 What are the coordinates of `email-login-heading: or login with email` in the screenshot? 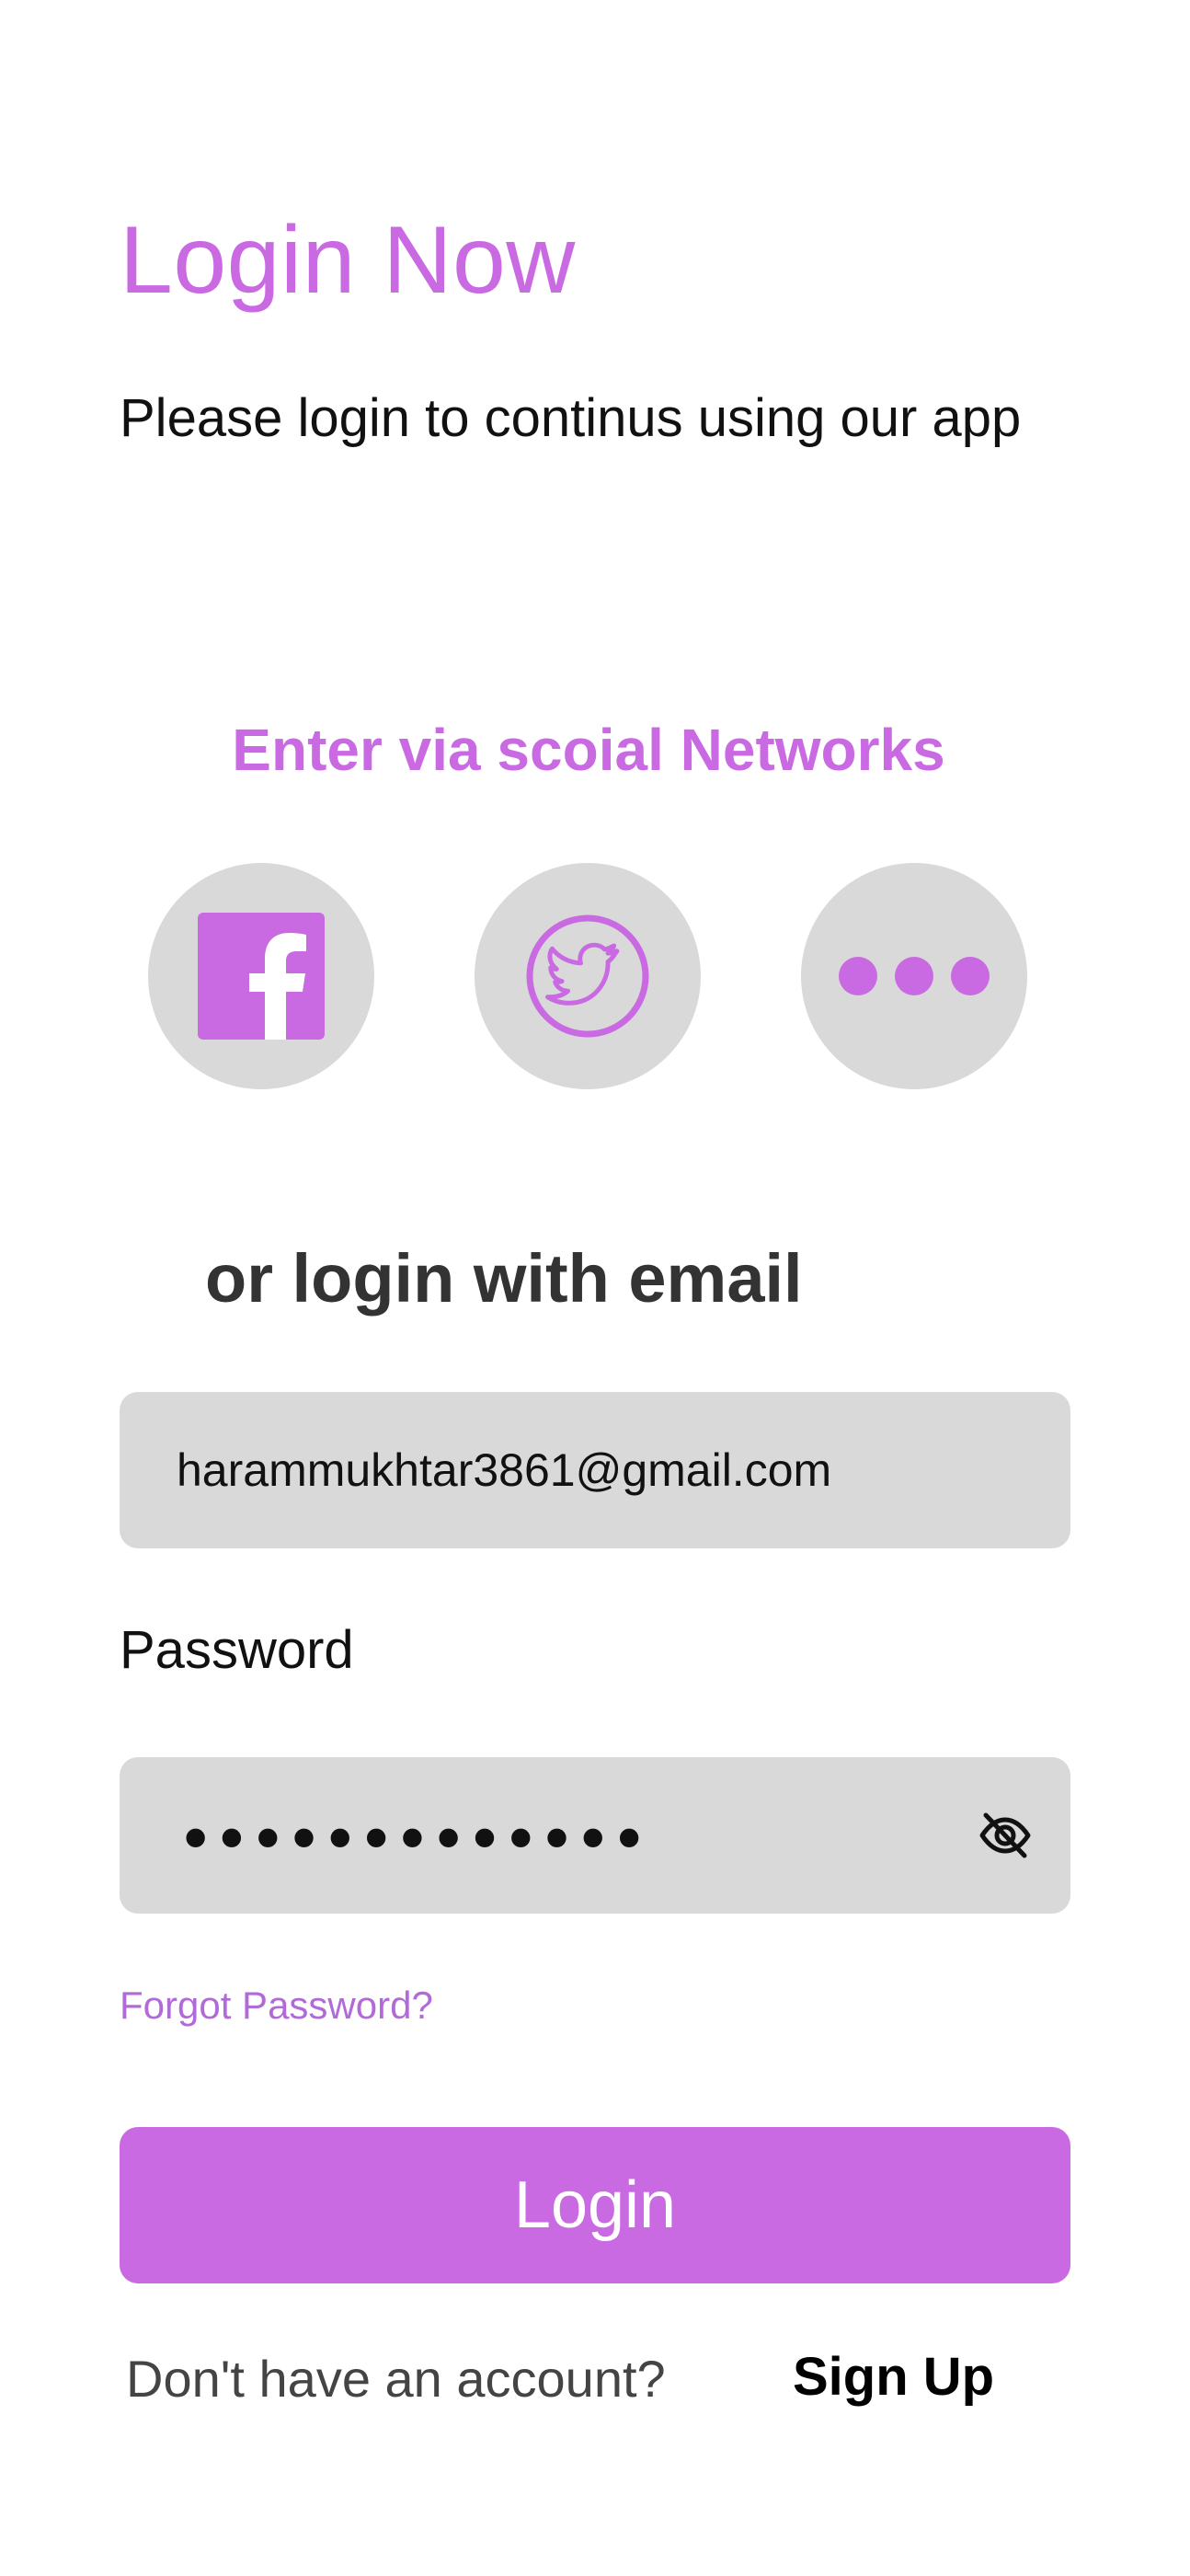 It's located at (504, 1278).